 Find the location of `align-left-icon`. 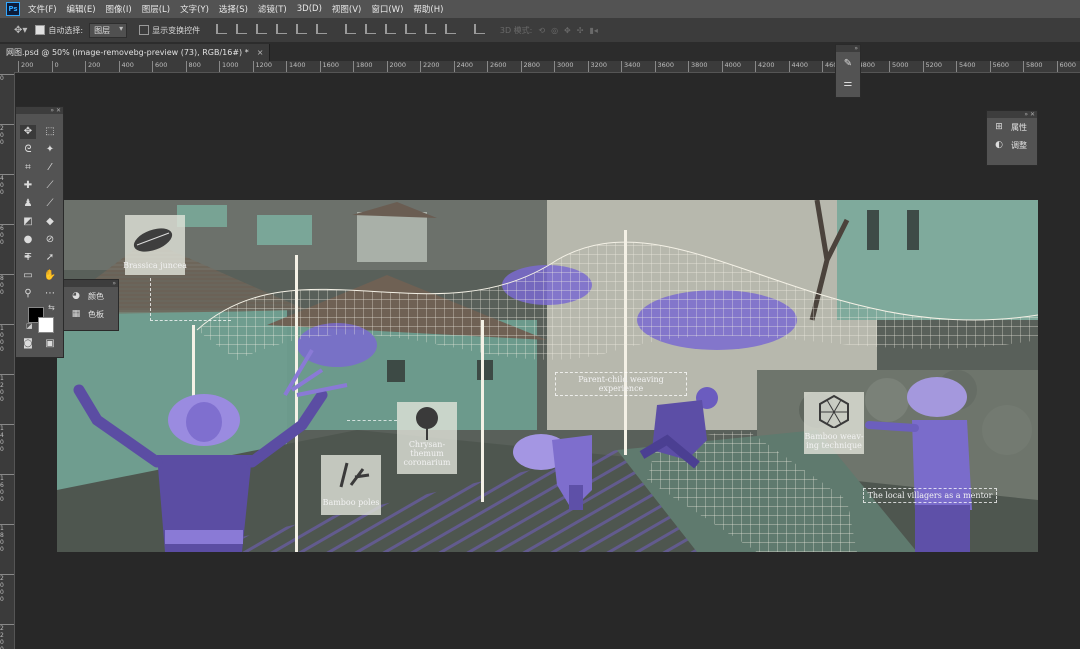

align-left-icon is located at coordinates (282, 28).